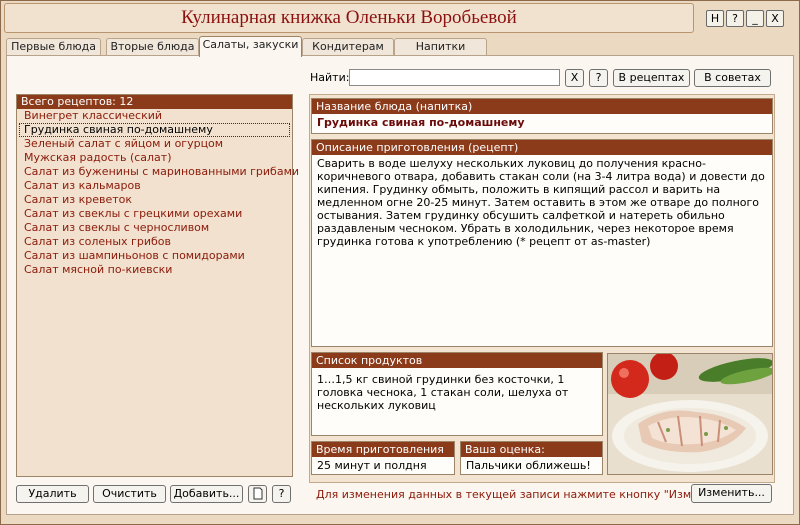  What do you see at coordinates (53, 46) in the screenshot?
I see `tab-first-courses: Первые блюда` at bounding box center [53, 46].